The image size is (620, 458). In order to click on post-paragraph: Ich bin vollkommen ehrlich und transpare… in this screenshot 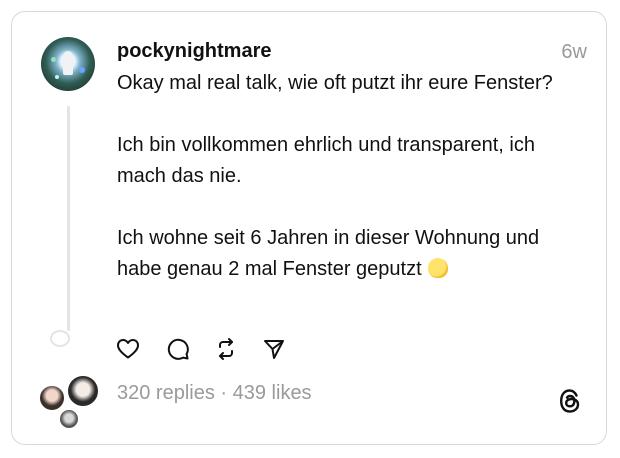, I will do `click(326, 160)`.